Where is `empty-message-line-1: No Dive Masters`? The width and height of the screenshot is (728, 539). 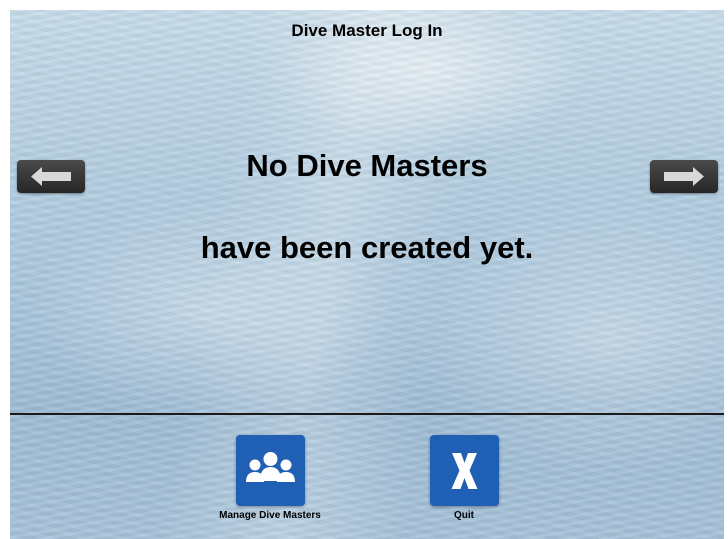 empty-message-line-1: No Dive Masters is located at coordinates (367, 165).